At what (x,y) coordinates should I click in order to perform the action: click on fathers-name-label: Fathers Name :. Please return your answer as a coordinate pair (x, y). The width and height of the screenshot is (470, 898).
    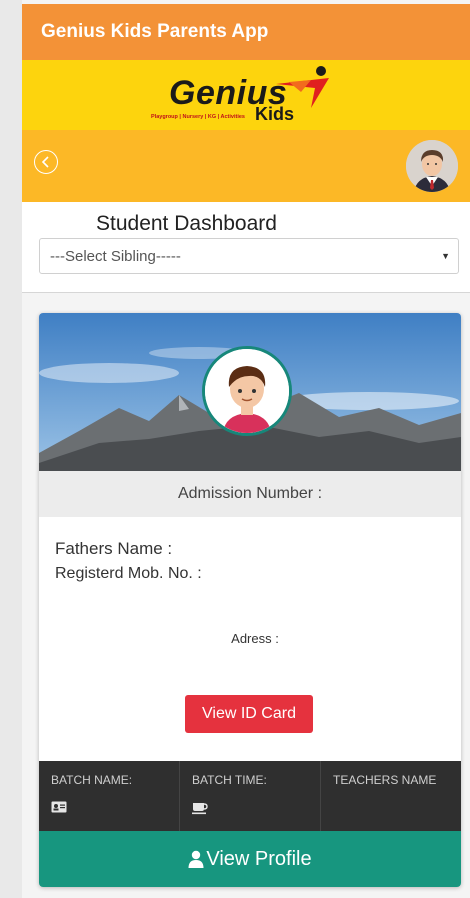
    Looking at the image, I should click on (114, 548).